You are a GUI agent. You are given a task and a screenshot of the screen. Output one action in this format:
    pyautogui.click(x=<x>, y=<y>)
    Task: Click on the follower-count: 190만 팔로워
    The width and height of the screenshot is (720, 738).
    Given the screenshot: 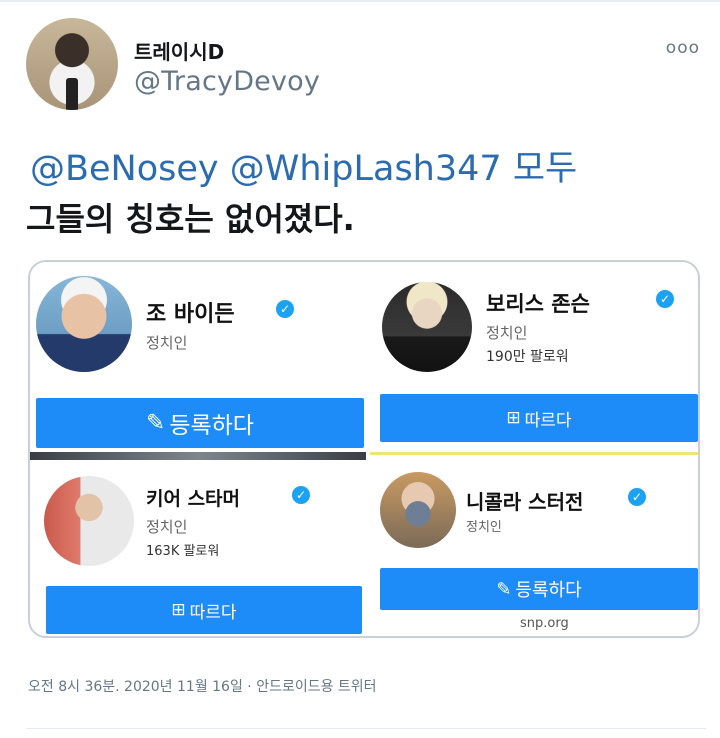 What is the action you would take?
    pyautogui.click(x=527, y=357)
    